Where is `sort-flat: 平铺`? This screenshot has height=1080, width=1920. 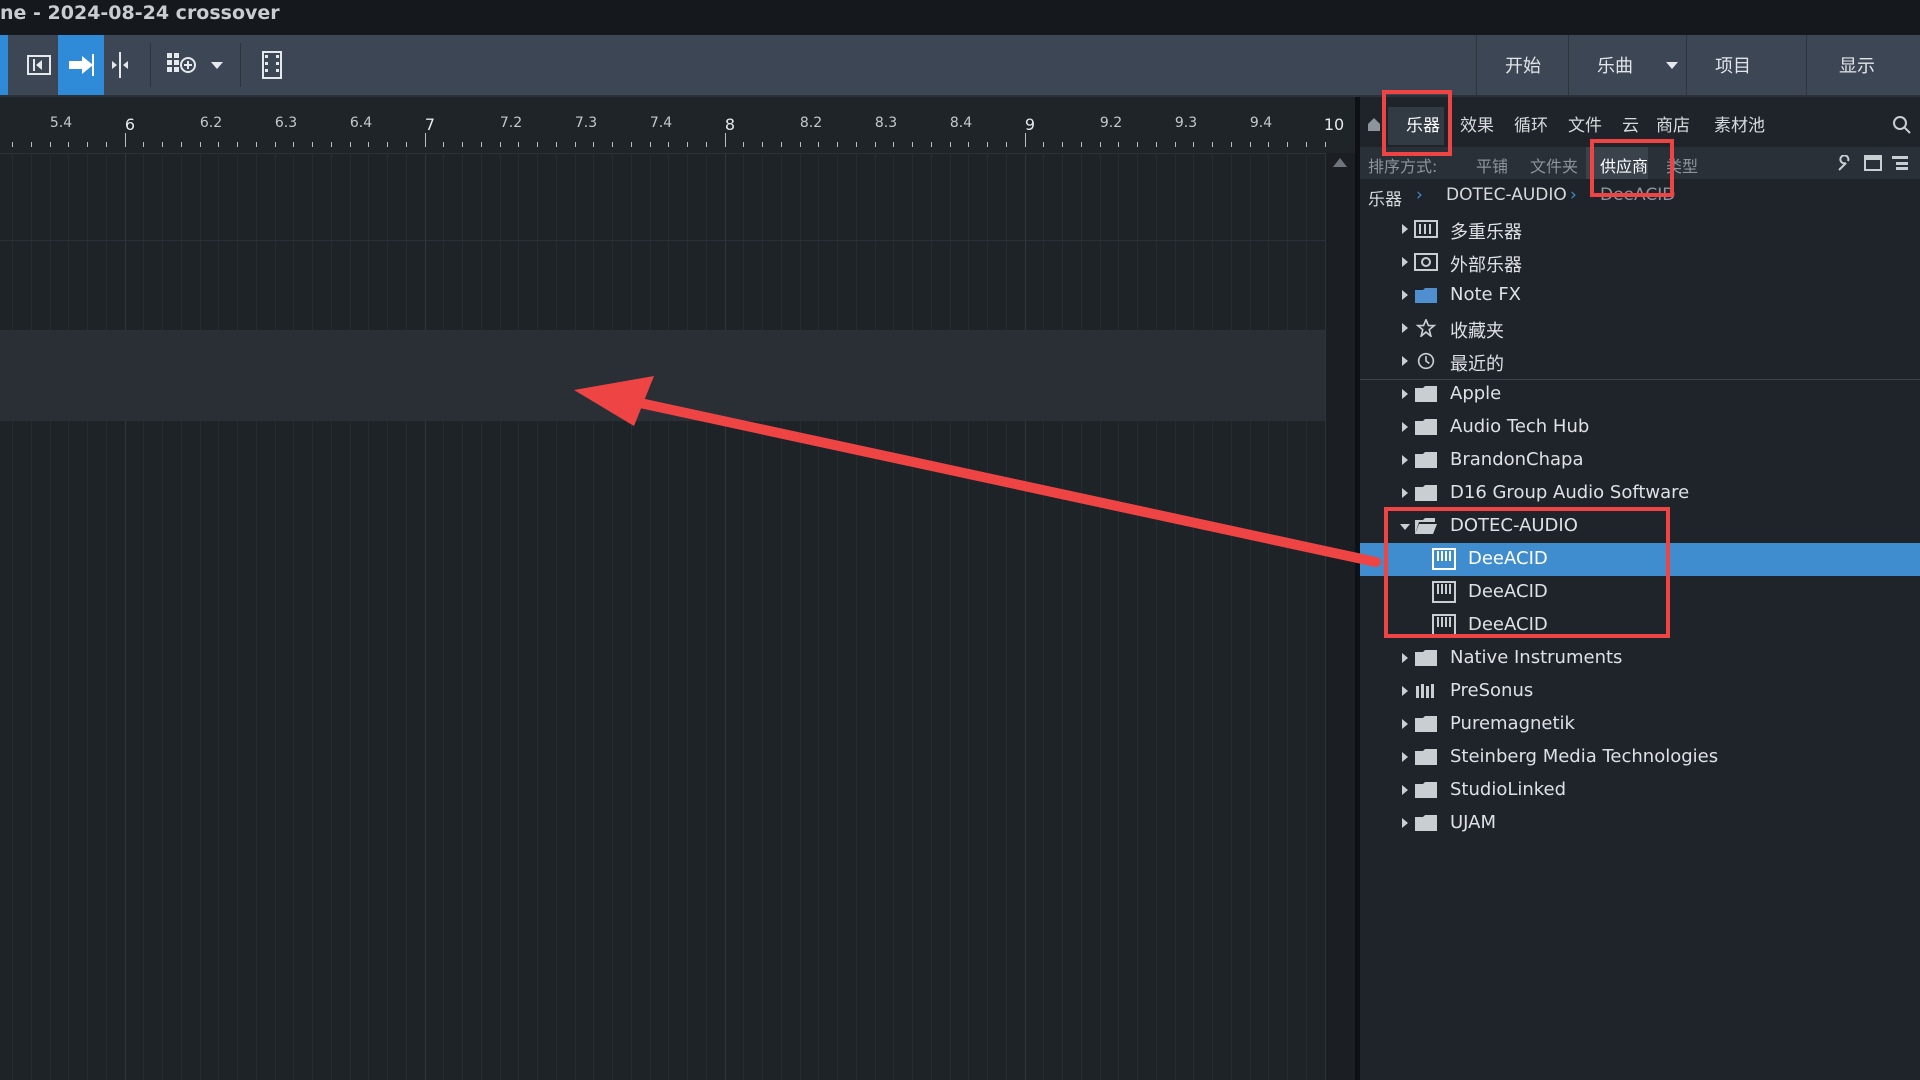
sort-flat: 平铺 is located at coordinates (1492, 165).